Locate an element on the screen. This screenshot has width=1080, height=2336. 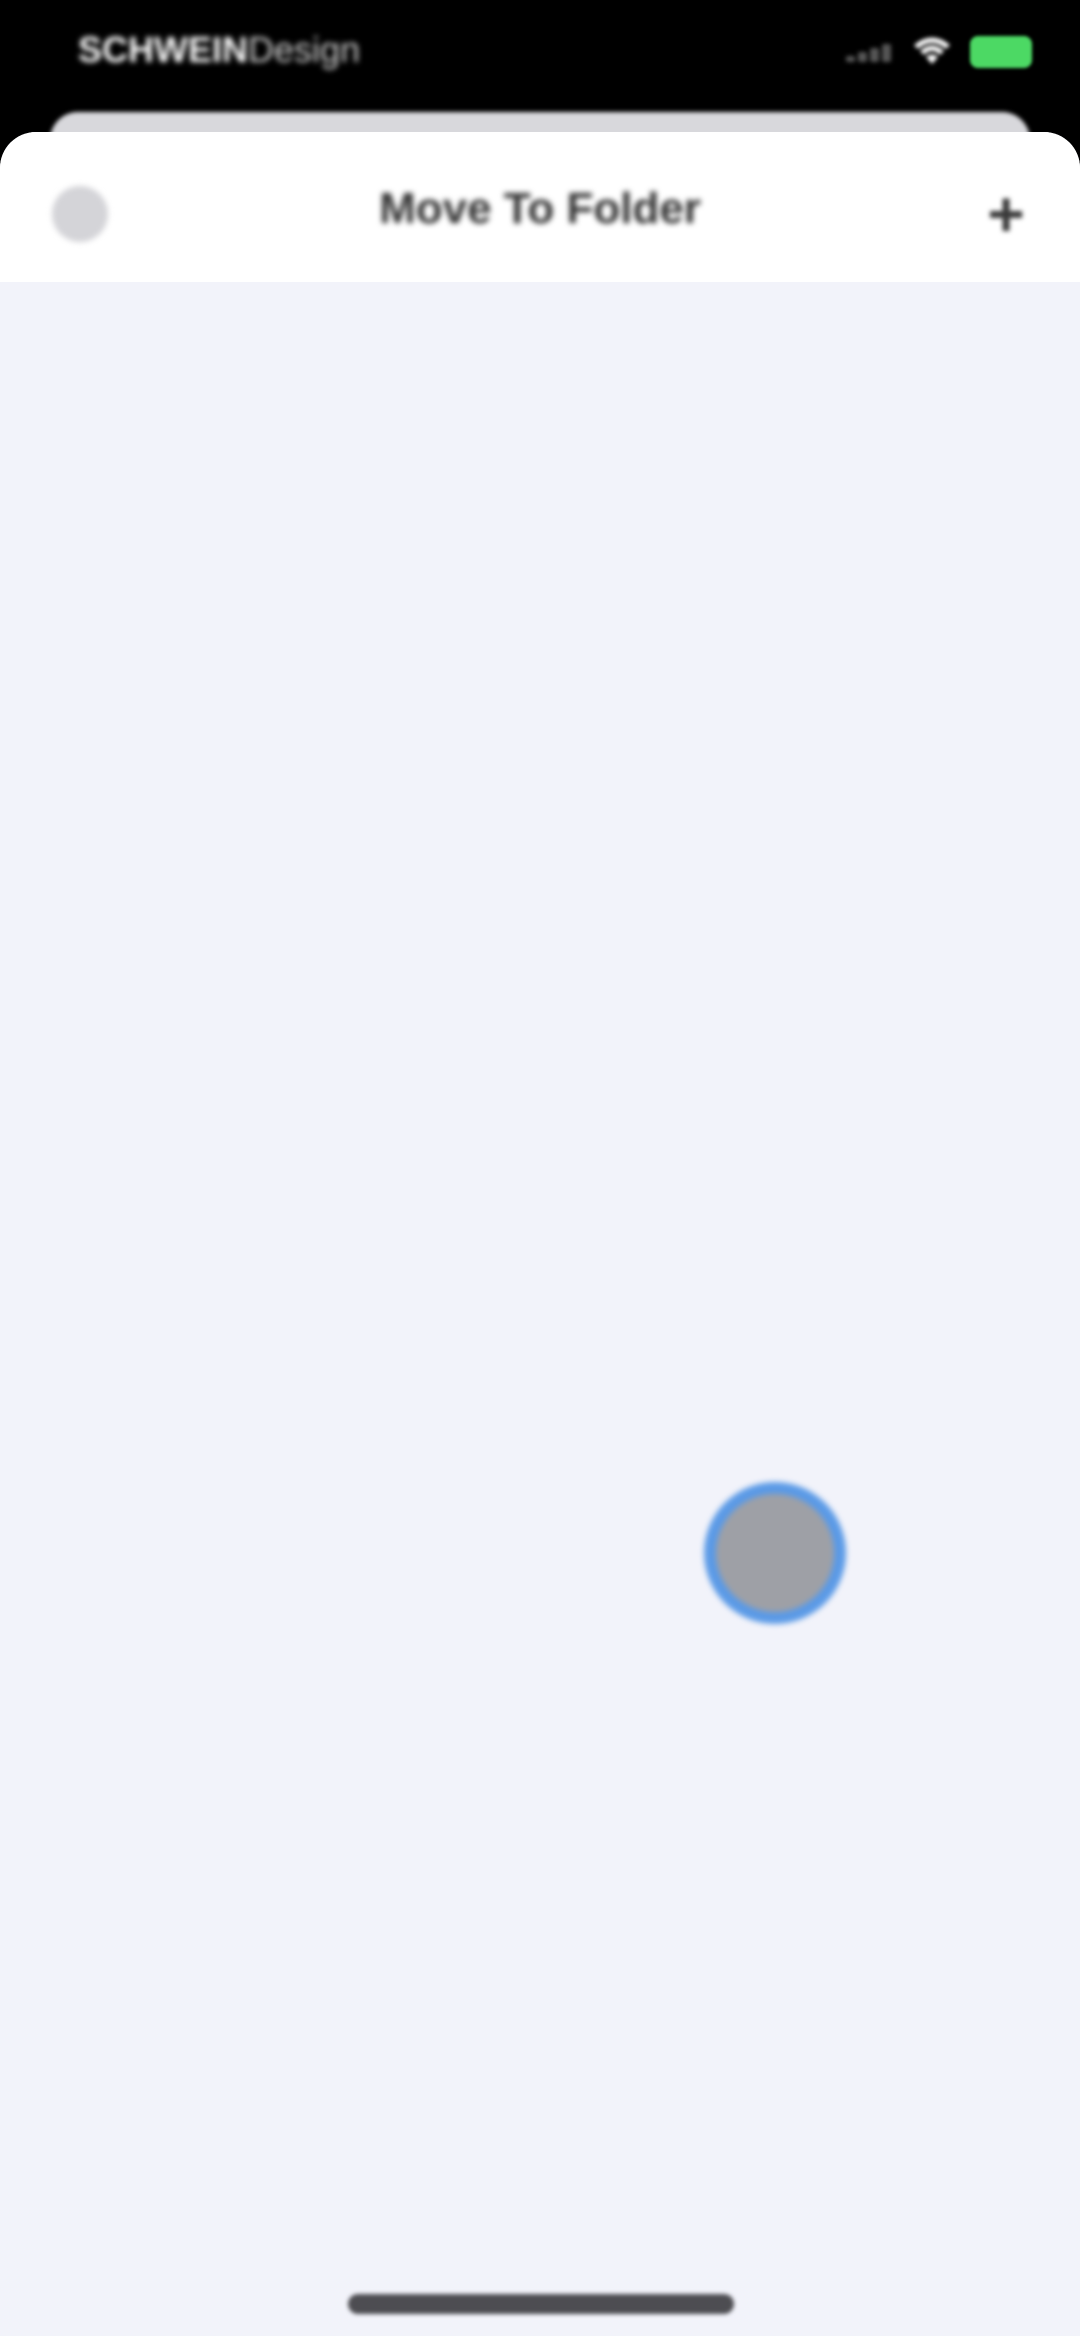
page-title: Move To Folder is located at coordinates (540, 208).